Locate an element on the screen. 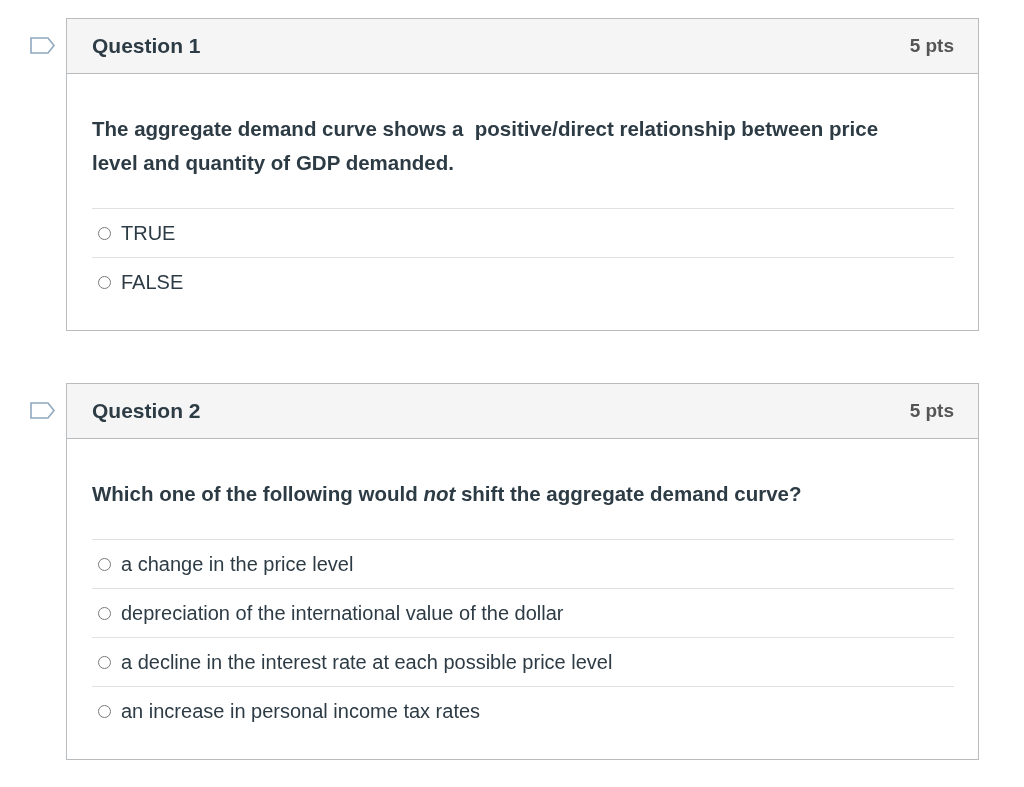 Image resolution: width=1024 pixels, height=787 pixels. question-text: Which one of the following would not shift the aggregate demand curve? is located at coordinates (447, 494).